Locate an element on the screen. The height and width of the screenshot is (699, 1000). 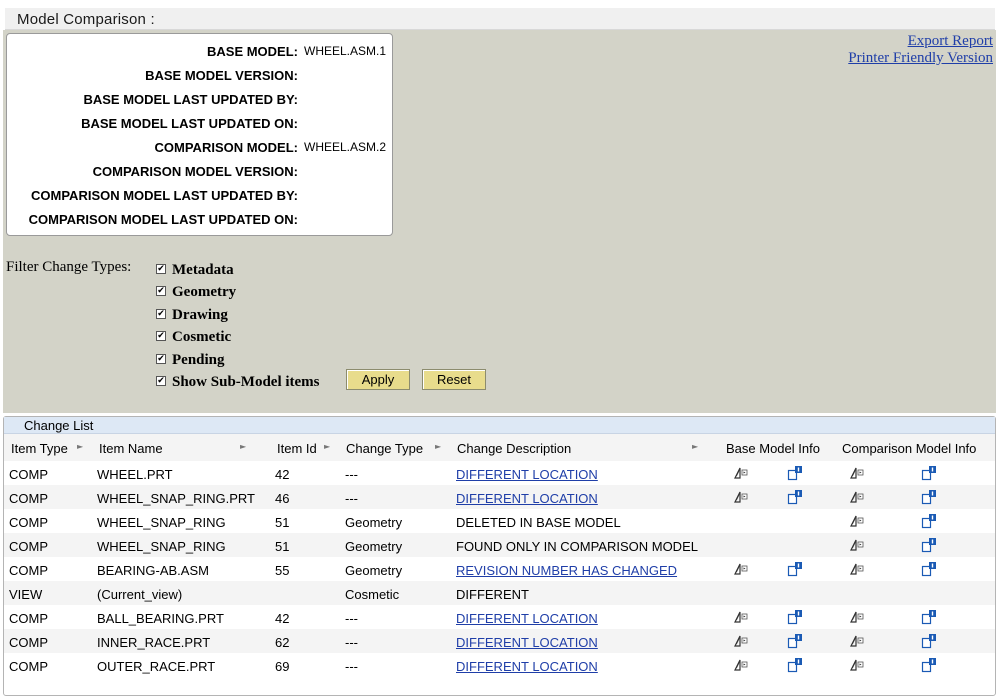
reset-button: Reset is located at coordinates (454, 379).